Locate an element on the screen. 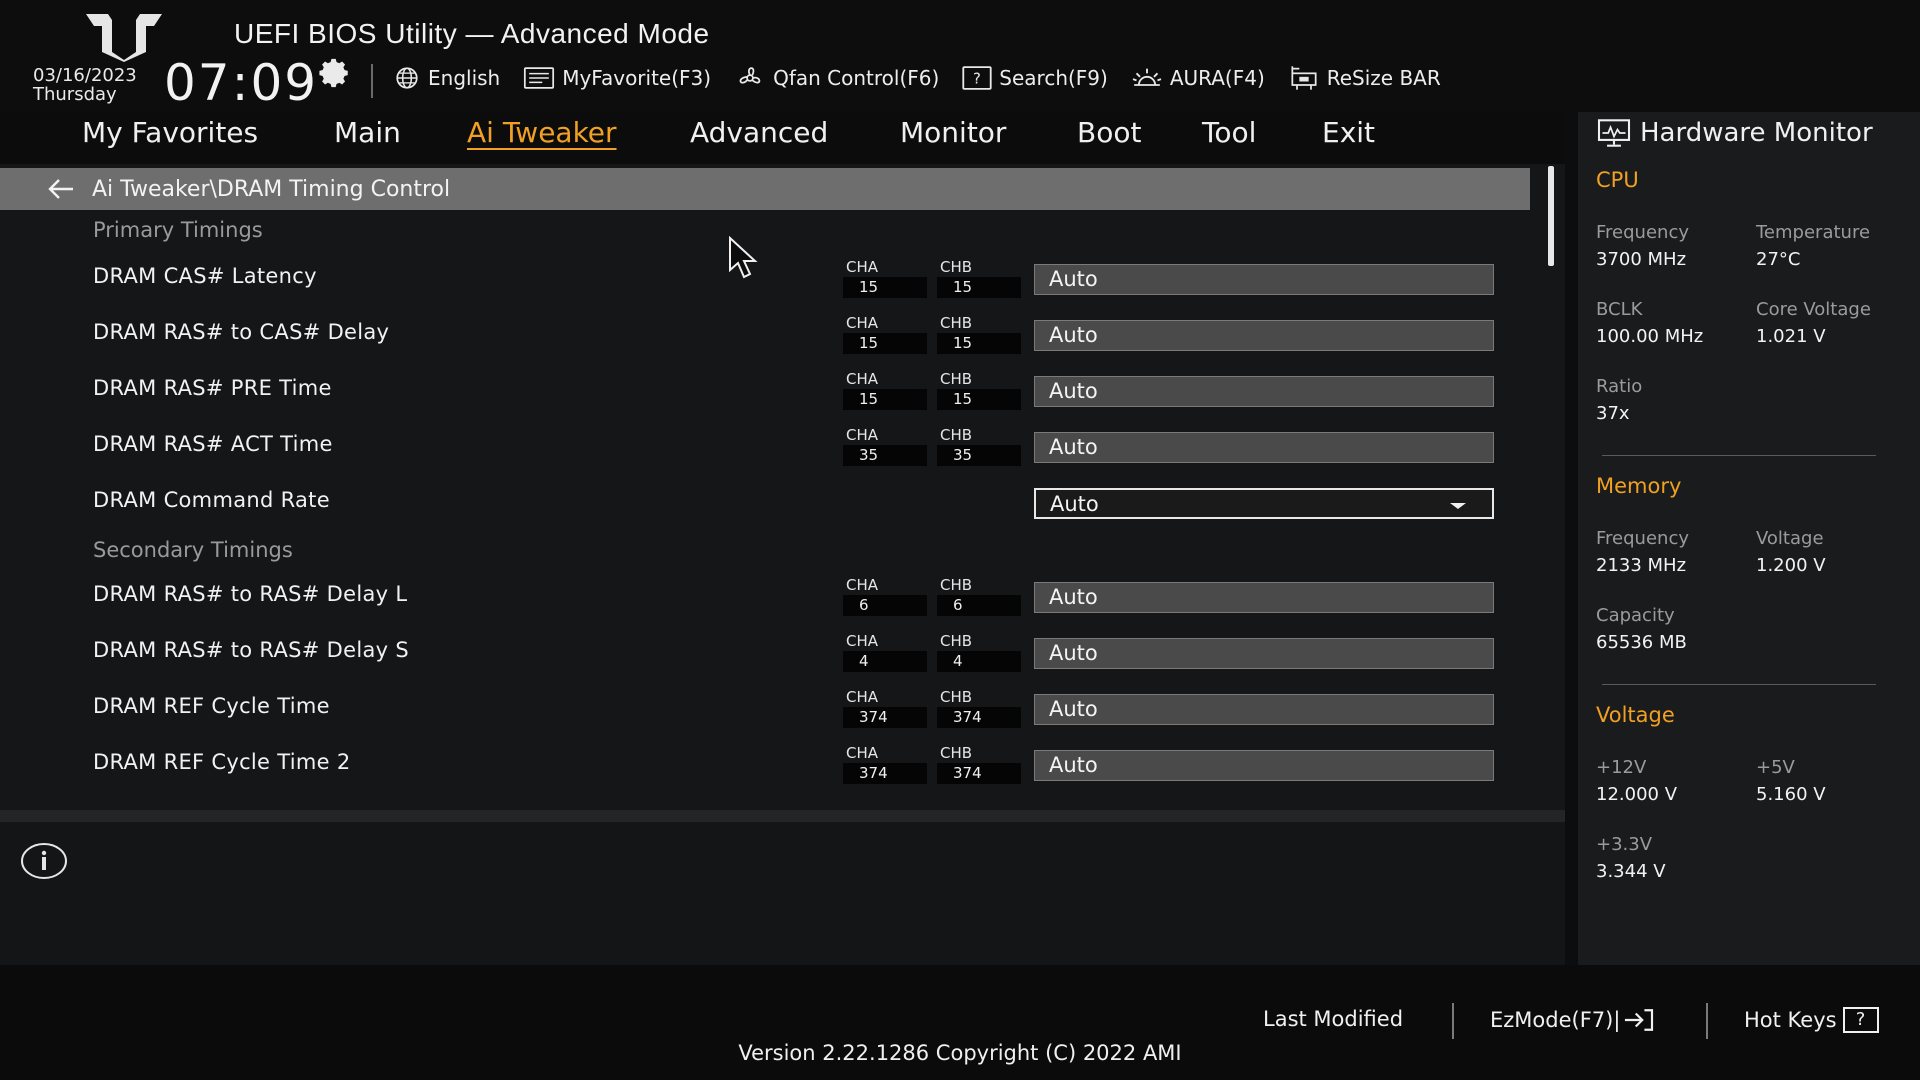 This screenshot has width=1920, height=1080. tab-tool: Tool is located at coordinates (1229, 132).